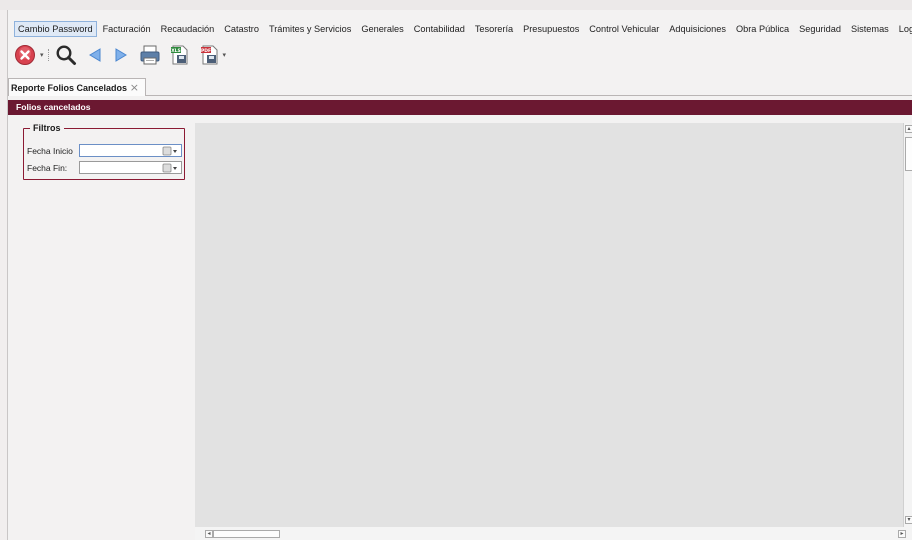 This screenshot has width=912, height=540. What do you see at coordinates (25, 55) in the screenshot?
I see `close-icon` at bounding box center [25, 55].